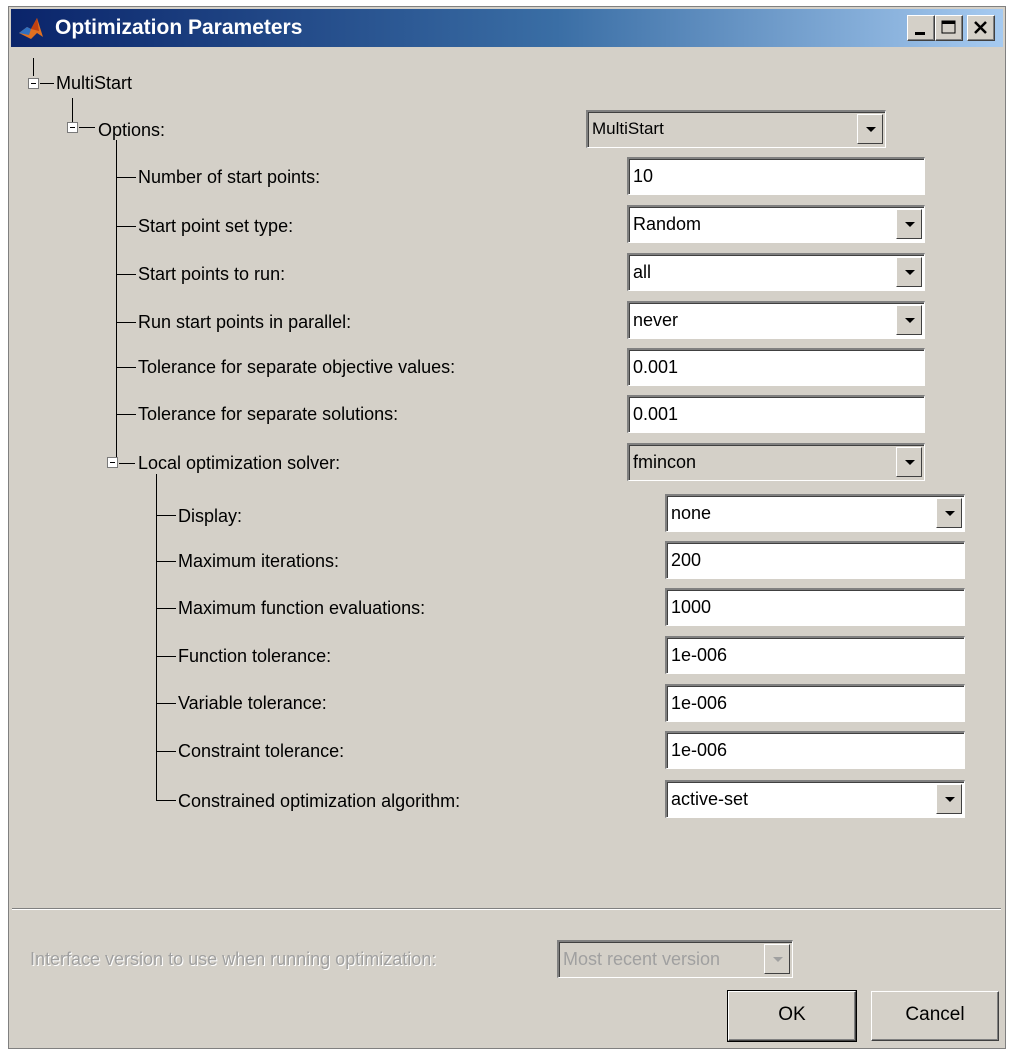 The width and height of the screenshot is (1013, 1055). Describe the element at coordinates (628, 128) in the screenshot. I see `options-solver-value: MultiStart` at that location.